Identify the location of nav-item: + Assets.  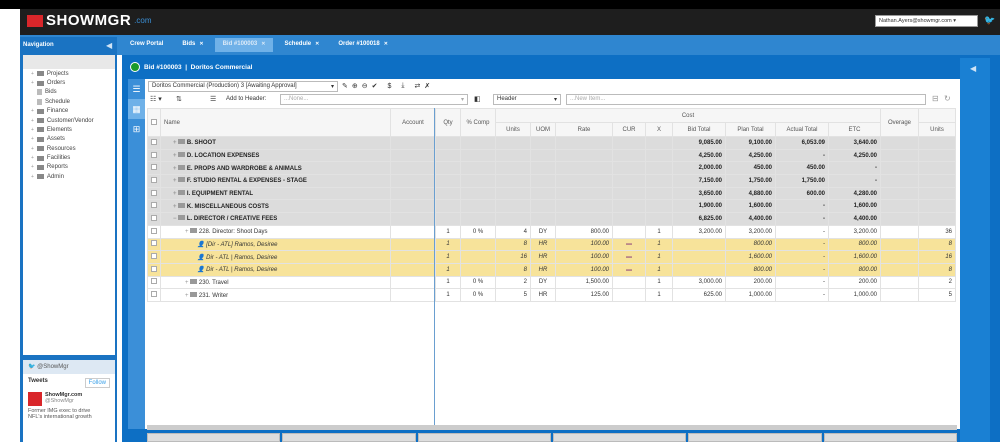
(69, 139).